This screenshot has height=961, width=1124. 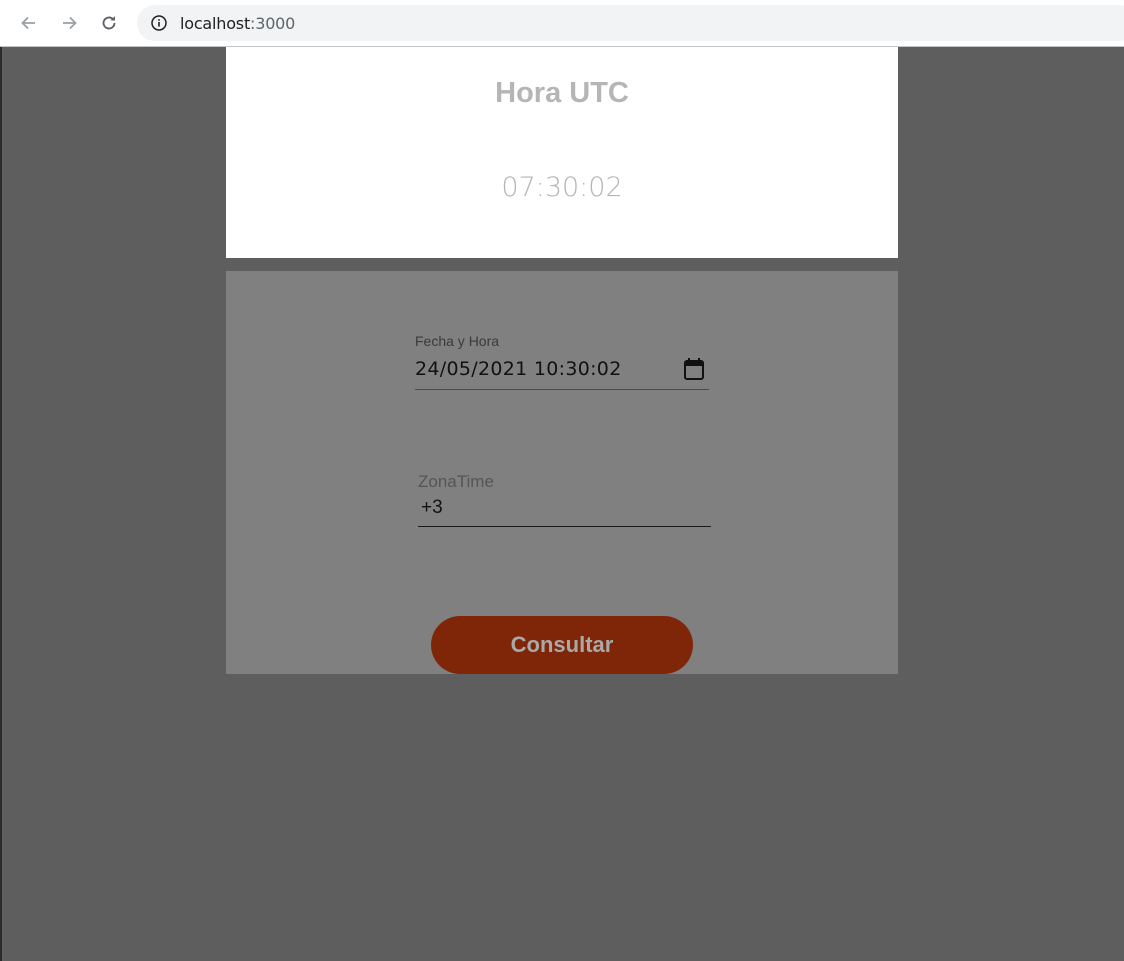 What do you see at coordinates (562, 152) in the screenshot?
I see `utc-clock-card: Hora UTC 07:30:02` at bounding box center [562, 152].